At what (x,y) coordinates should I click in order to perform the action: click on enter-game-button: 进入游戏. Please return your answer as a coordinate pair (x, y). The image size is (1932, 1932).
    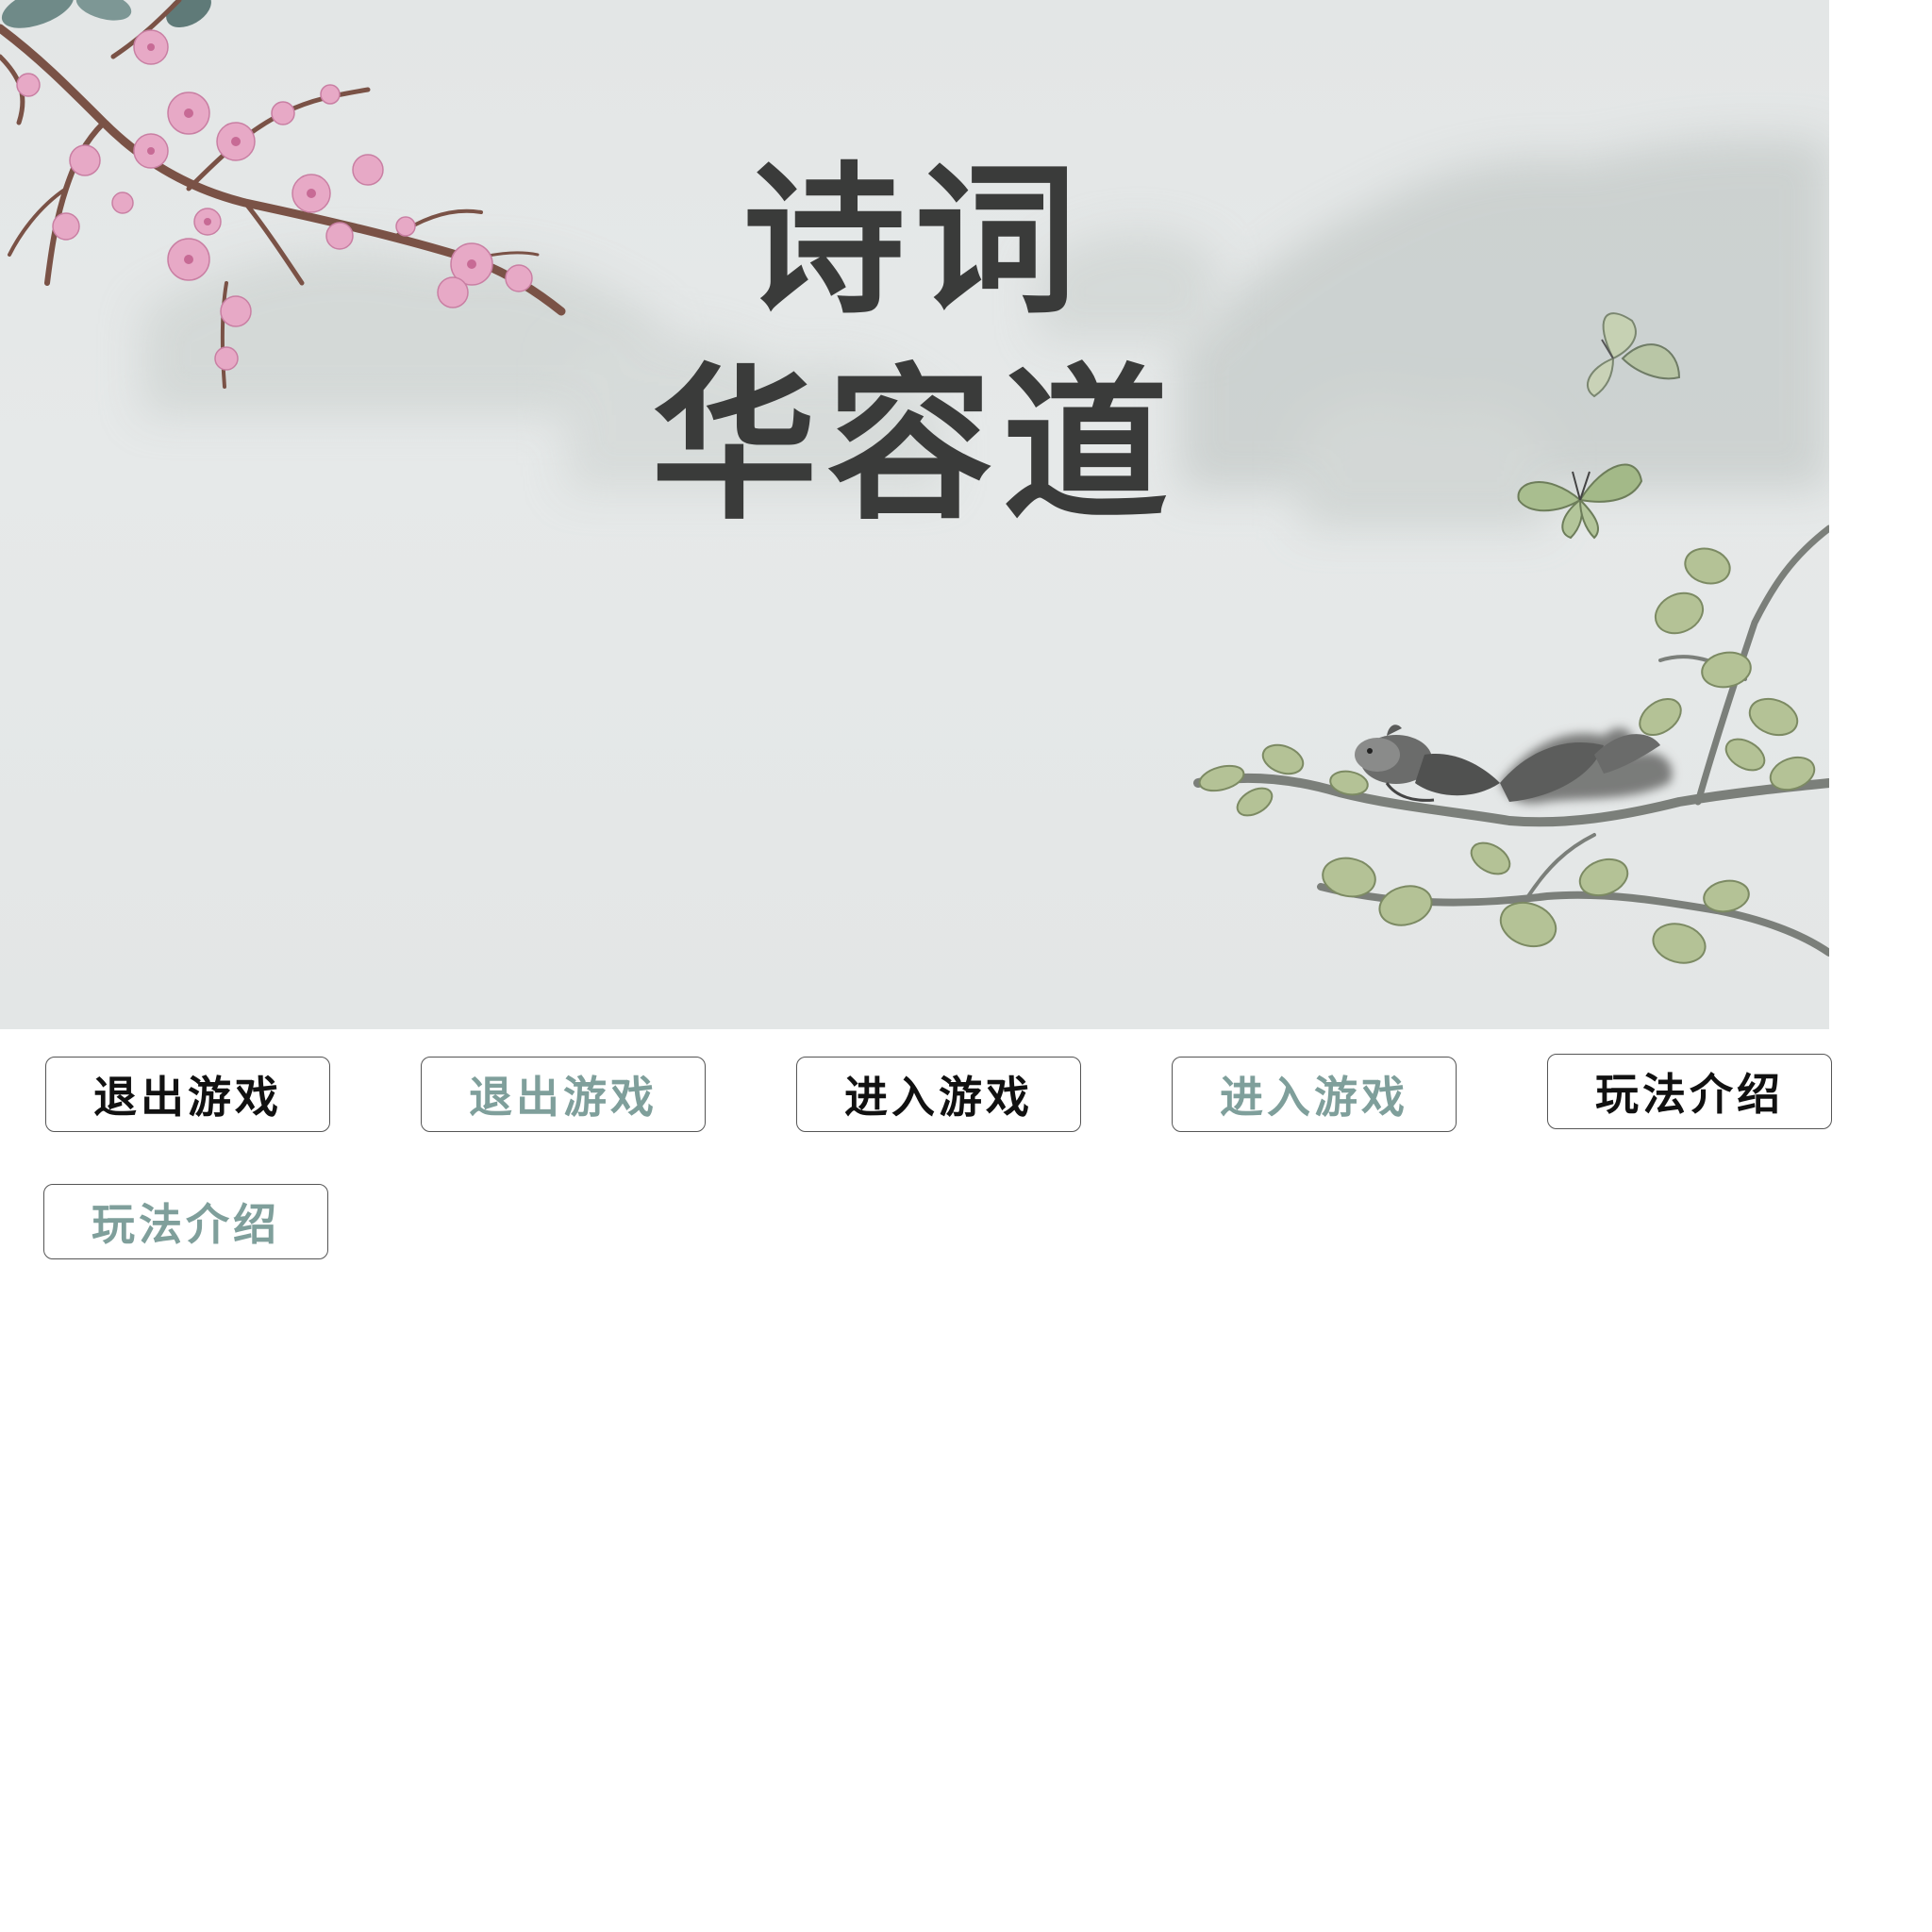
    Looking at the image, I should click on (938, 1094).